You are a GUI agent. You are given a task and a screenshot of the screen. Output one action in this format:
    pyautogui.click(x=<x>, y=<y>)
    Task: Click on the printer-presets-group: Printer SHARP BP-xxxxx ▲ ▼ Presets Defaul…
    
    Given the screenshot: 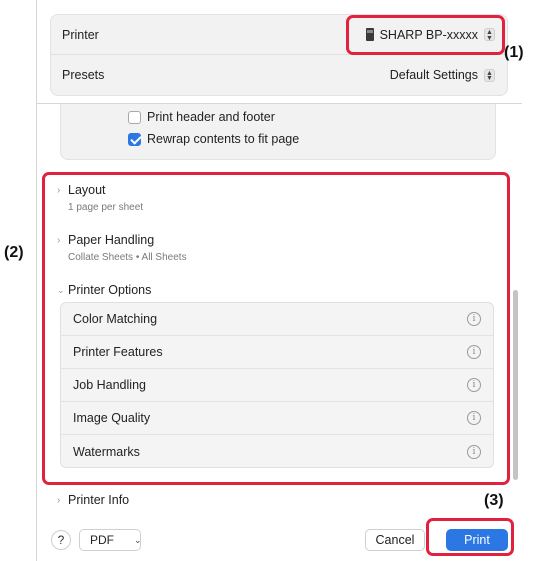 What is the action you would take?
    pyautogui.click(x=279, y=55)
    